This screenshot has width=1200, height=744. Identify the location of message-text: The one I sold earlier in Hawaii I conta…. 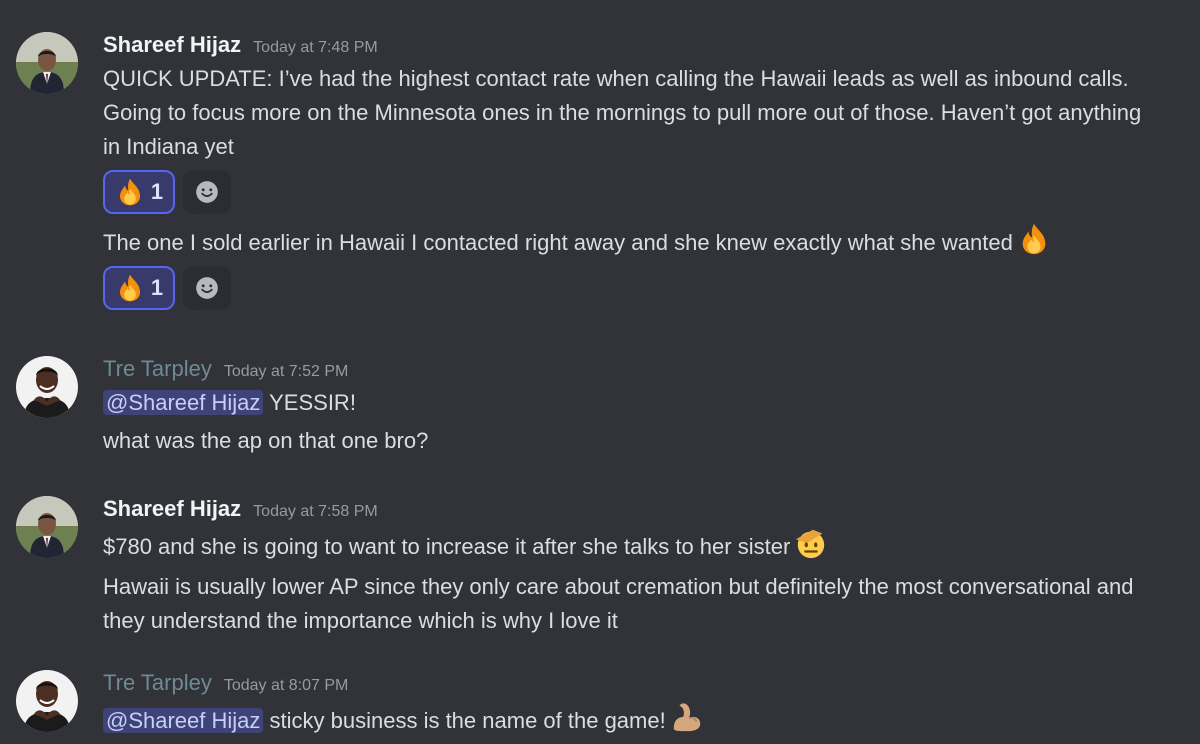
(631, 241).